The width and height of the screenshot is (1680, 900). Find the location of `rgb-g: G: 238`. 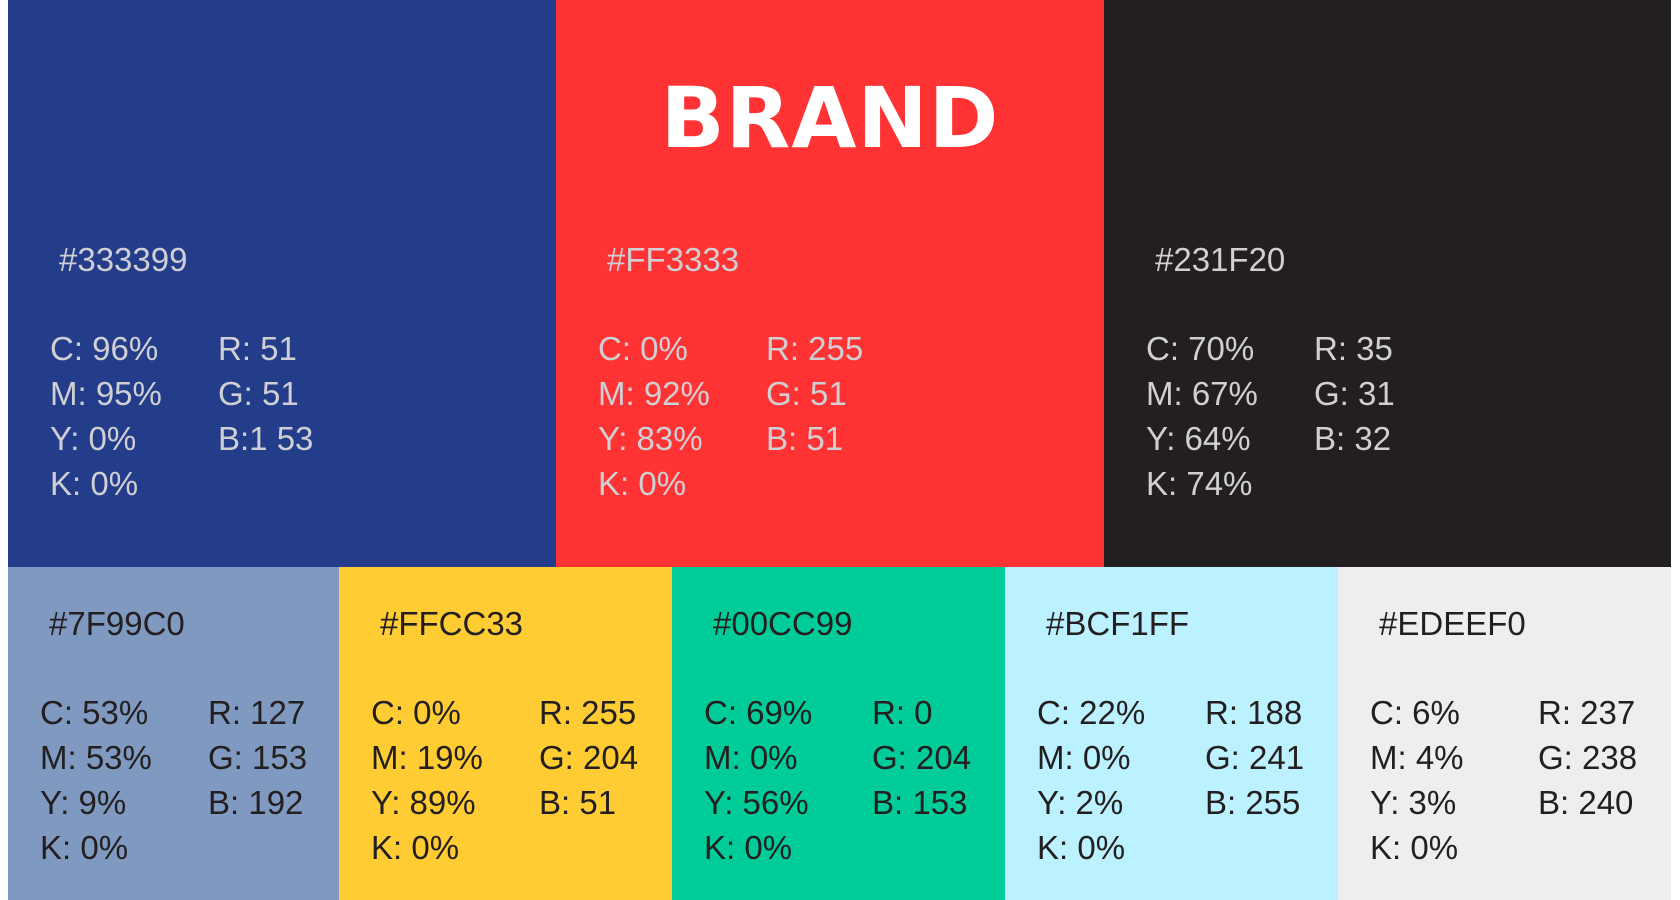

rgb-g: G: 238 is located at coordinates (1588, 757).